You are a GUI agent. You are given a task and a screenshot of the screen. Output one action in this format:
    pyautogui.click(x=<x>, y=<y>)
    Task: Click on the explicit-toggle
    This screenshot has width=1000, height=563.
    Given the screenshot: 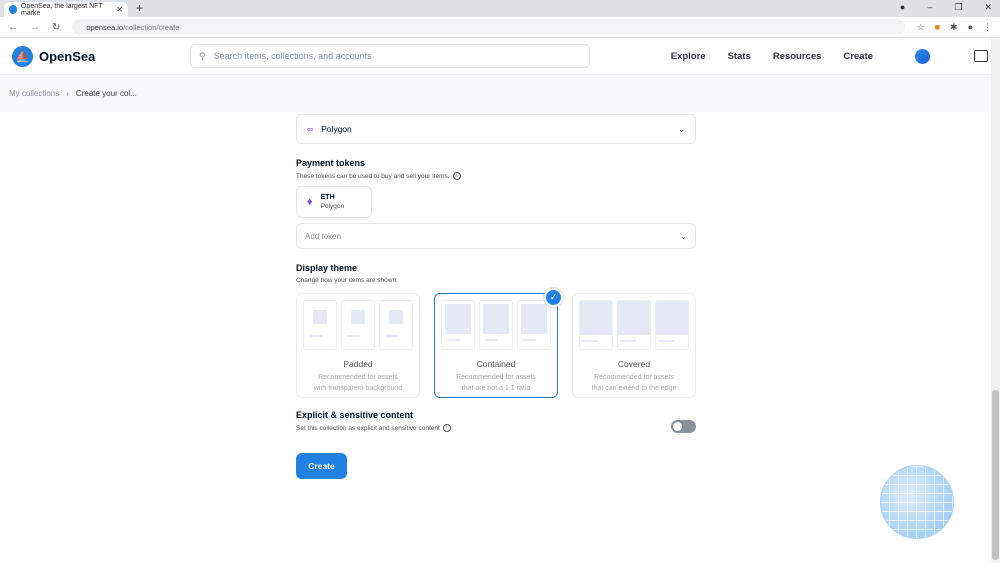 What is the action you would take?
    pyautogui.click(x=683, y=426)
    